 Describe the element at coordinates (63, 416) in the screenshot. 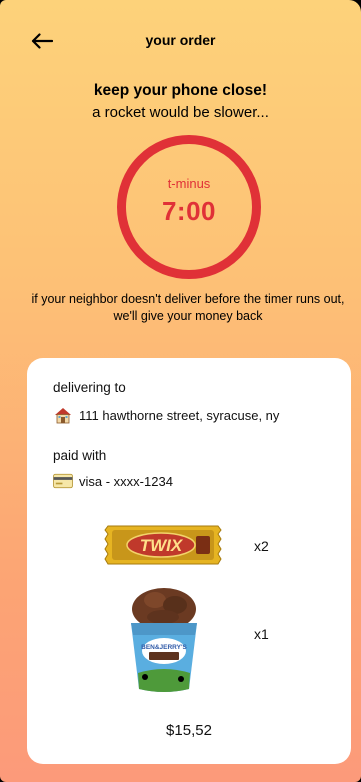

I see `house-icon` at that location.